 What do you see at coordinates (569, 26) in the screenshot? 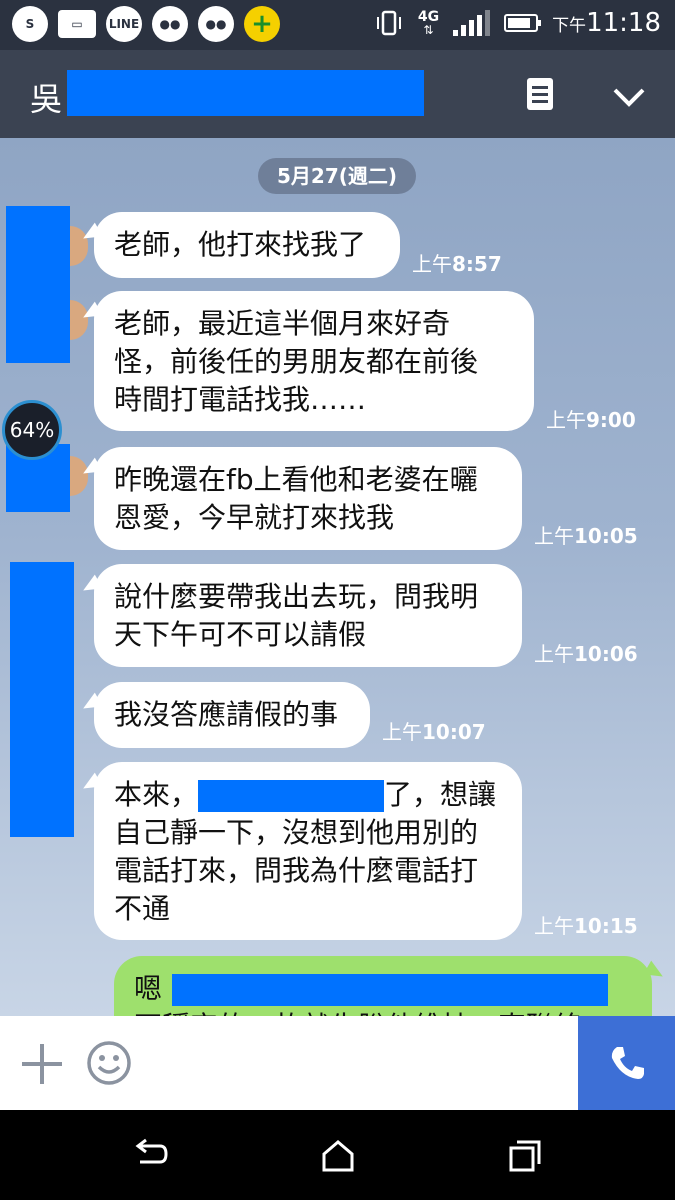
I see `time-prefix: 下午` at bounding box center [569, 26].